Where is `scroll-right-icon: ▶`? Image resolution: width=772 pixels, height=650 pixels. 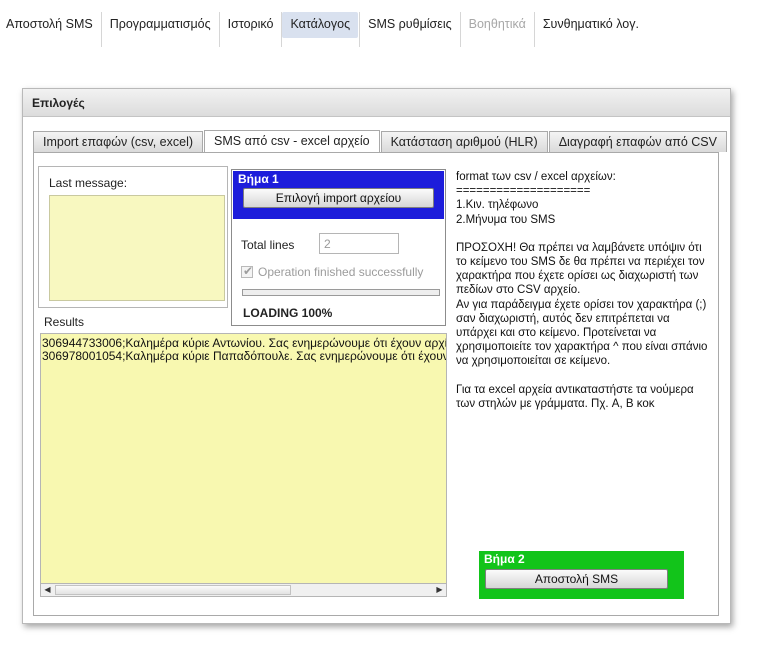
scroll-right-icon: ▶ is located at coordinates (439, 590).